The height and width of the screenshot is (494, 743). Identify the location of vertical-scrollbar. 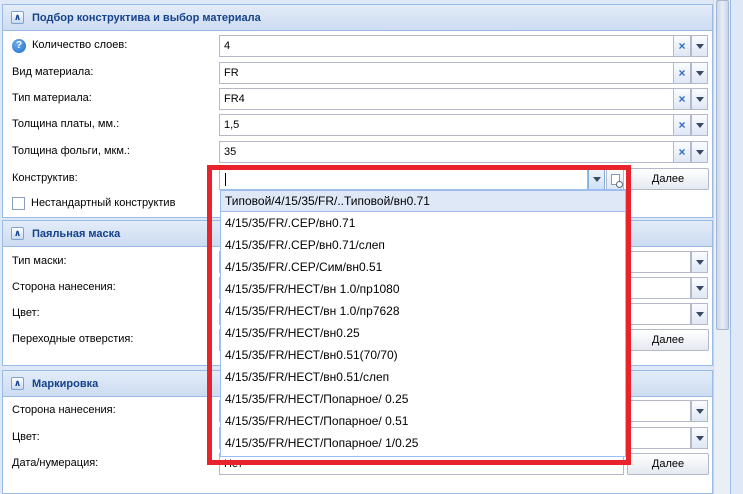
(721, 247).